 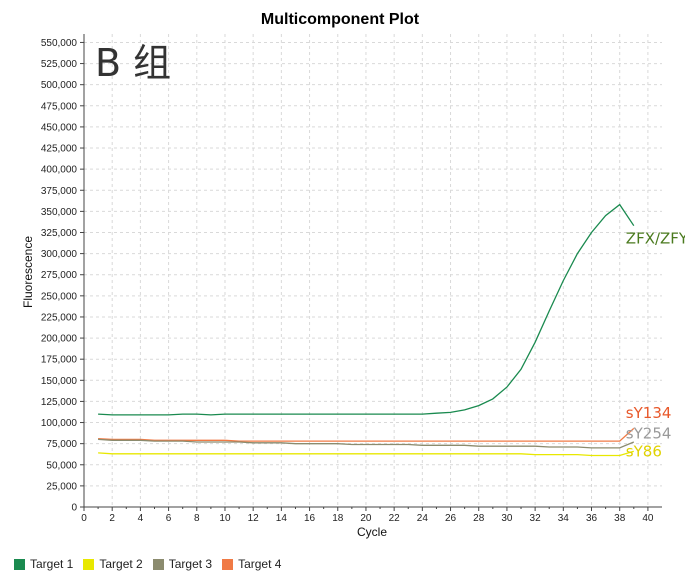 What do you see at coordinates (644, 451) in the screenshot?
I see `annotation-label: sY86` at bounding box center [644, 451].